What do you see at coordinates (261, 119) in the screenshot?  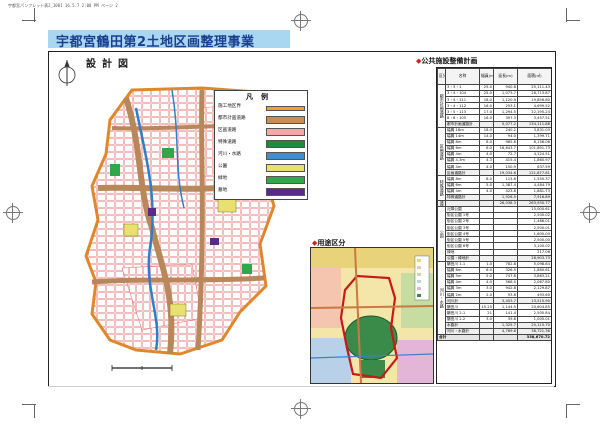 I see `legend-item: 都市計画道路` at bounding box center [261, 119].